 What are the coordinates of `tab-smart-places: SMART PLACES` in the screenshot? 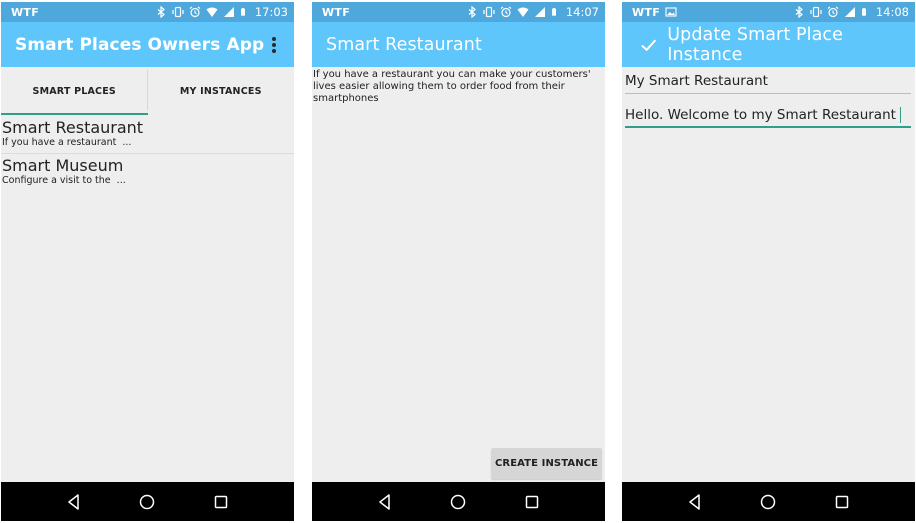 It's located at (74, 91).